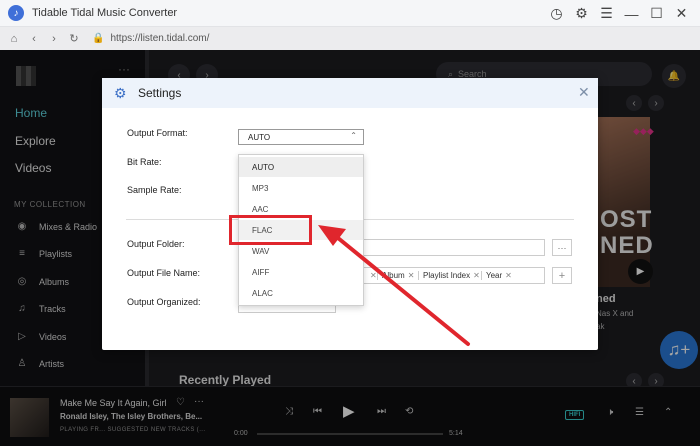 The width and height of the screenshot is (700, 446). What do you see at coordinates (394, 285) in the screenshot?
I see `annotation-arrow` at bounding box center [394, 285].